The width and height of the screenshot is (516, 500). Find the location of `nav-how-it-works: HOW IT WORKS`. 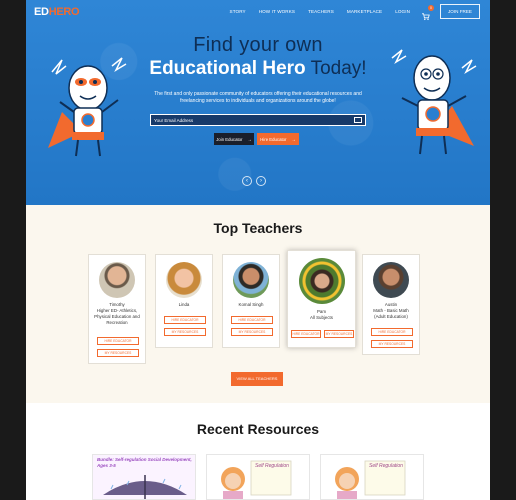

nav-how-it-works: HOW IT WORKS is located at coordinates (277, 11).